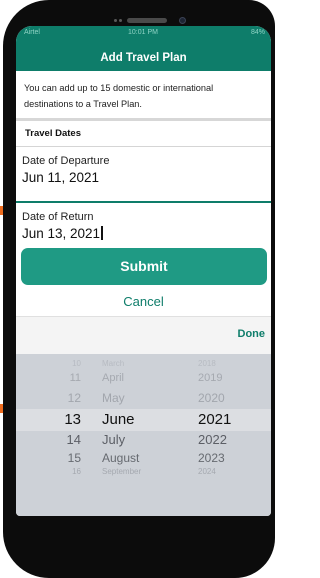  Describe the element at coordinates (207, 471) in the screenshot. I see `picker-year: 2024` at that location.